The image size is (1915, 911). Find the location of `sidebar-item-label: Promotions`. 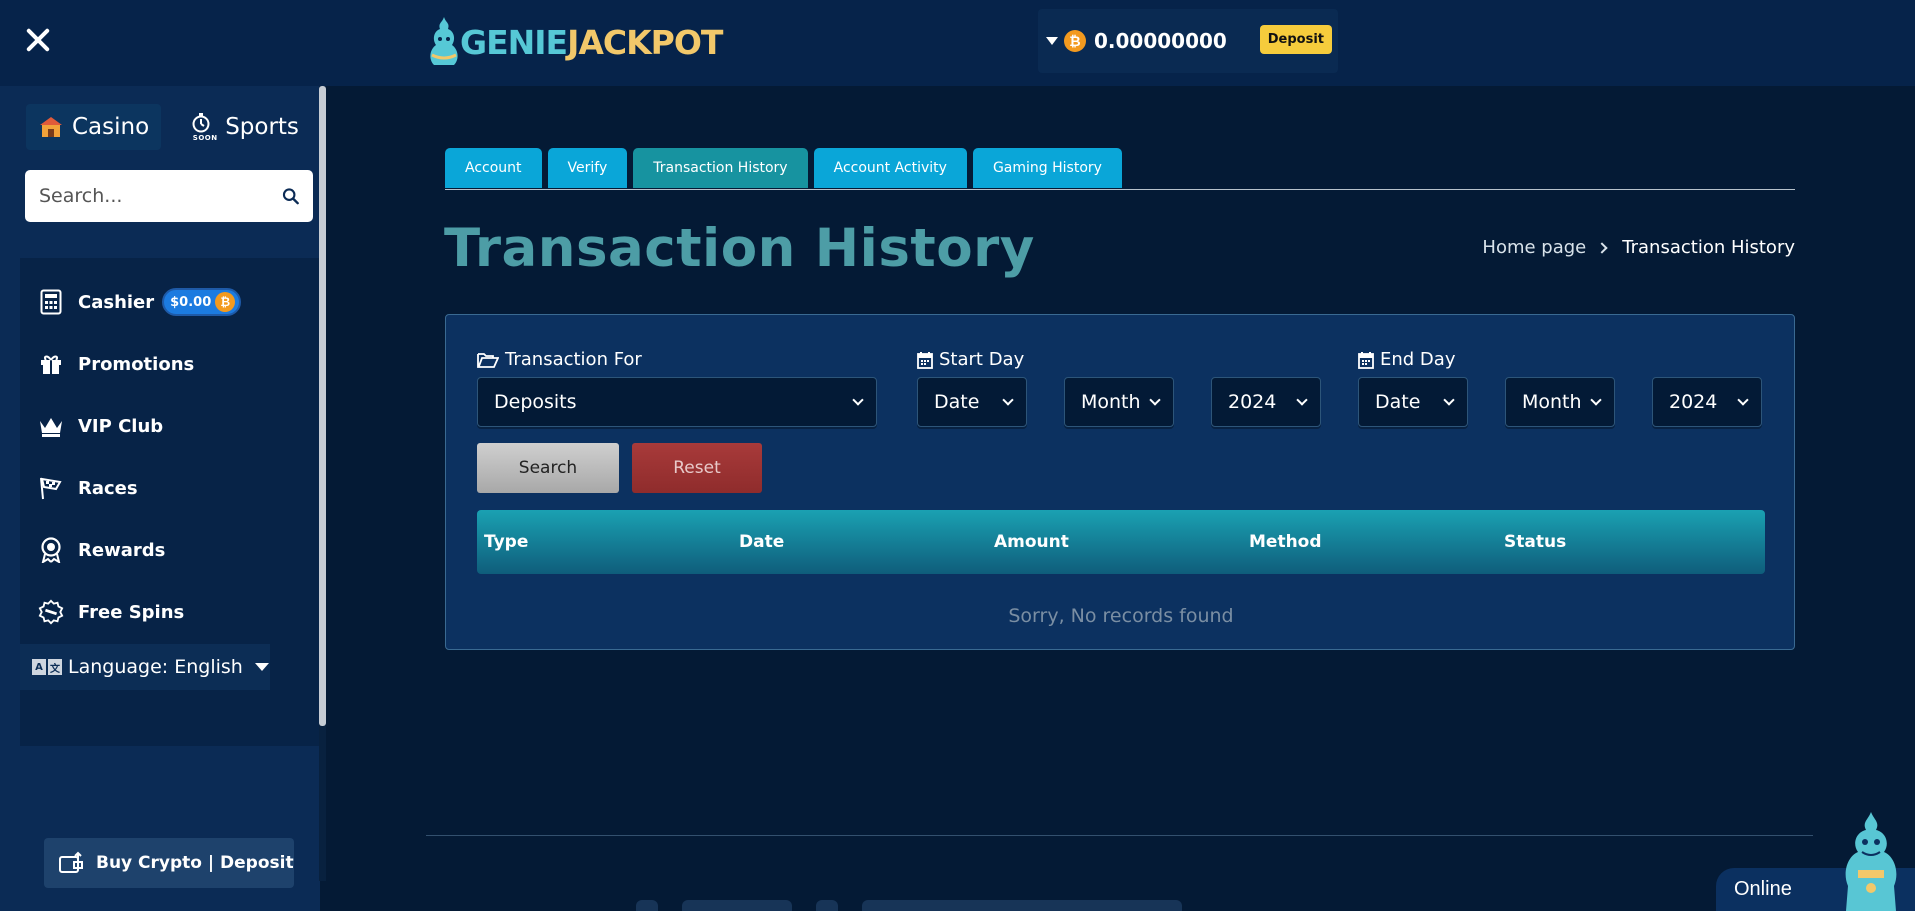

sidebar-item-label: Promotions is located at coordinates (136, 364).